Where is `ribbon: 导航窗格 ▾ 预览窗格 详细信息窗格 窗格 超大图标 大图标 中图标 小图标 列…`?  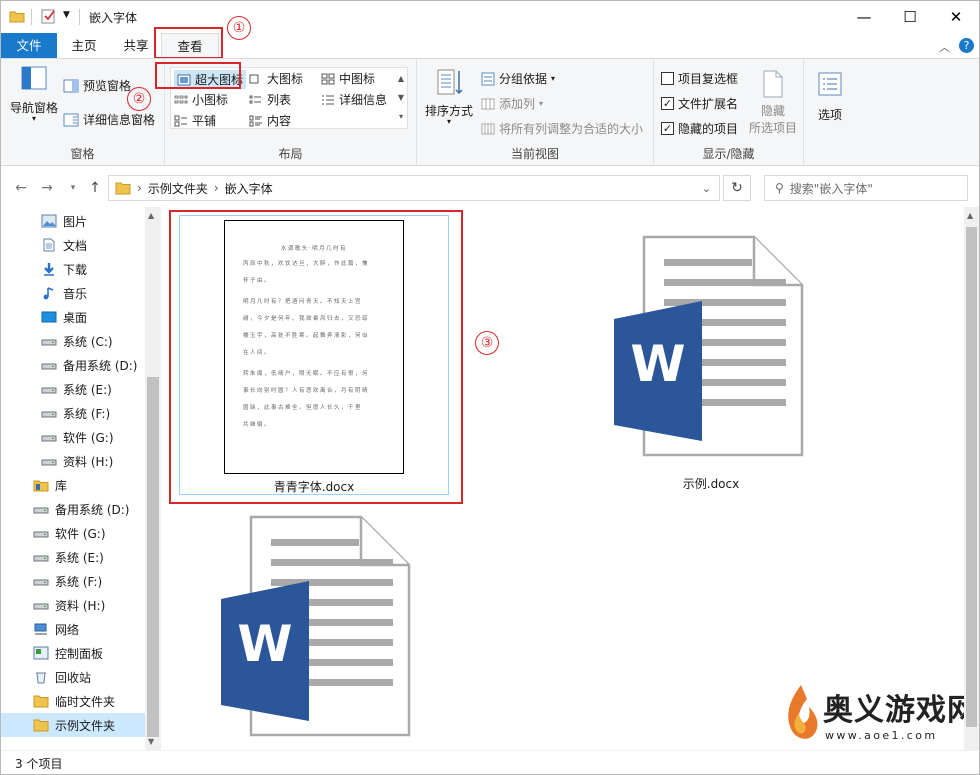
ribbon: 导航窗格 ▾ 预览窗格 详细信息窗格 窗格 超大图标 大图标 中图标 小图标 列… is located at coordinates (490, 112).